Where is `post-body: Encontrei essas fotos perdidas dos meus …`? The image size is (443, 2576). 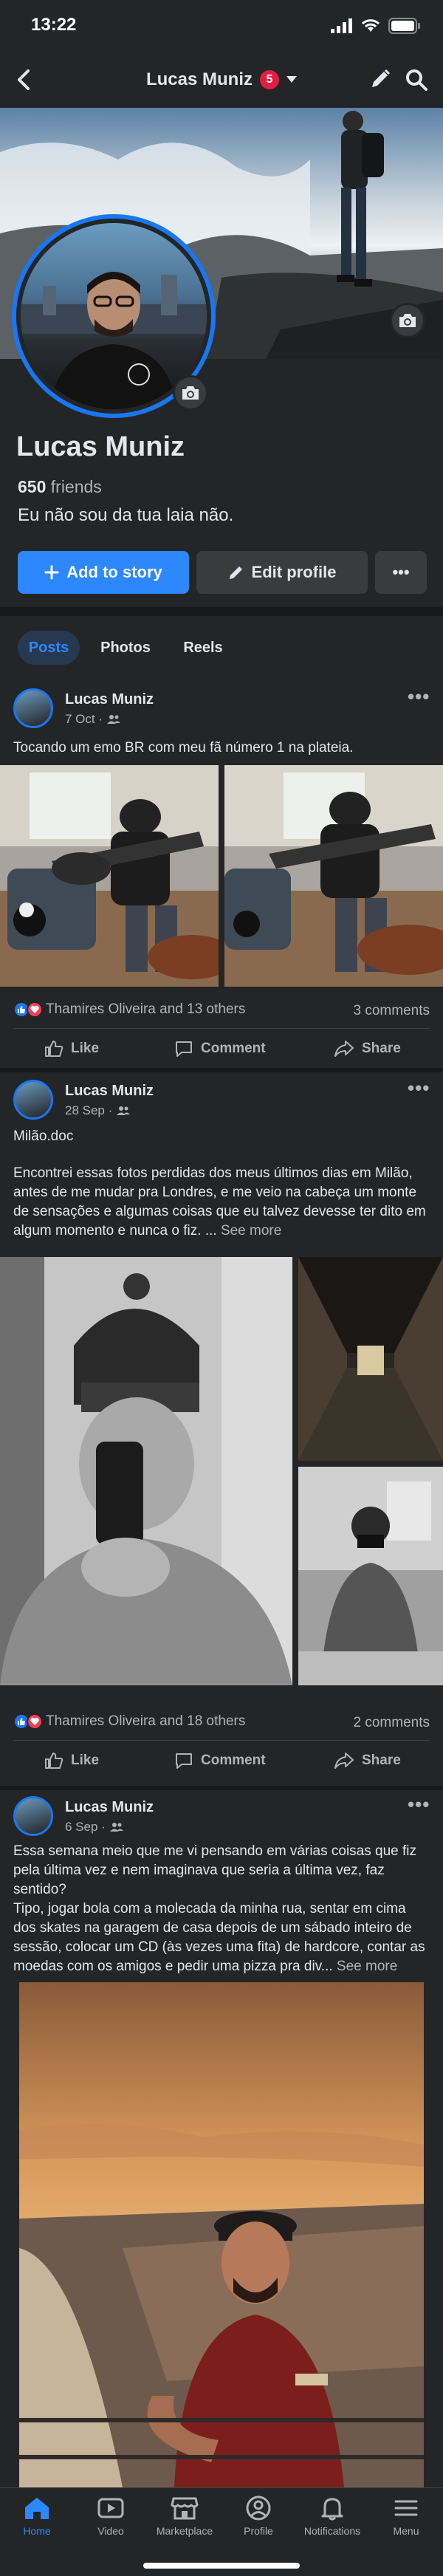
post-body: Encontrei essas fotos perdidas dos meus … is located at coordinates (219, 1202).